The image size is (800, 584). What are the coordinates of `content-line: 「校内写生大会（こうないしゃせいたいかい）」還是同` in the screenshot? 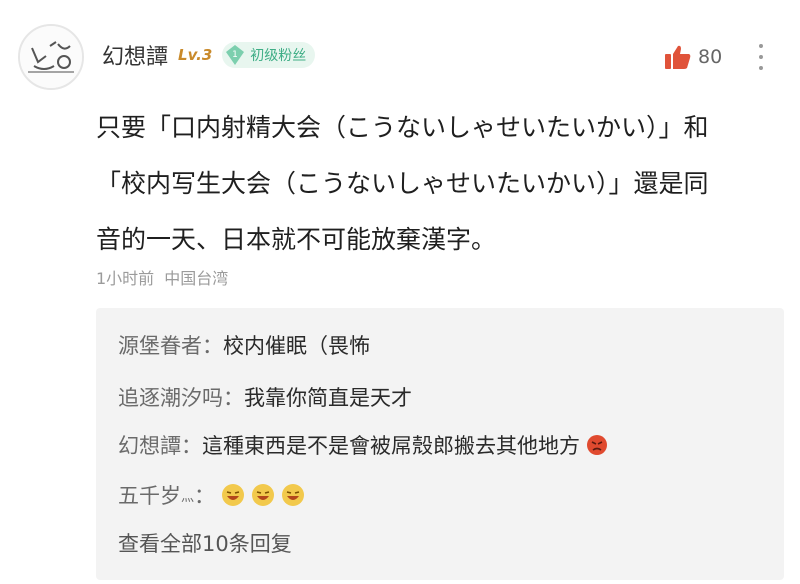 It's located at (402, 183).